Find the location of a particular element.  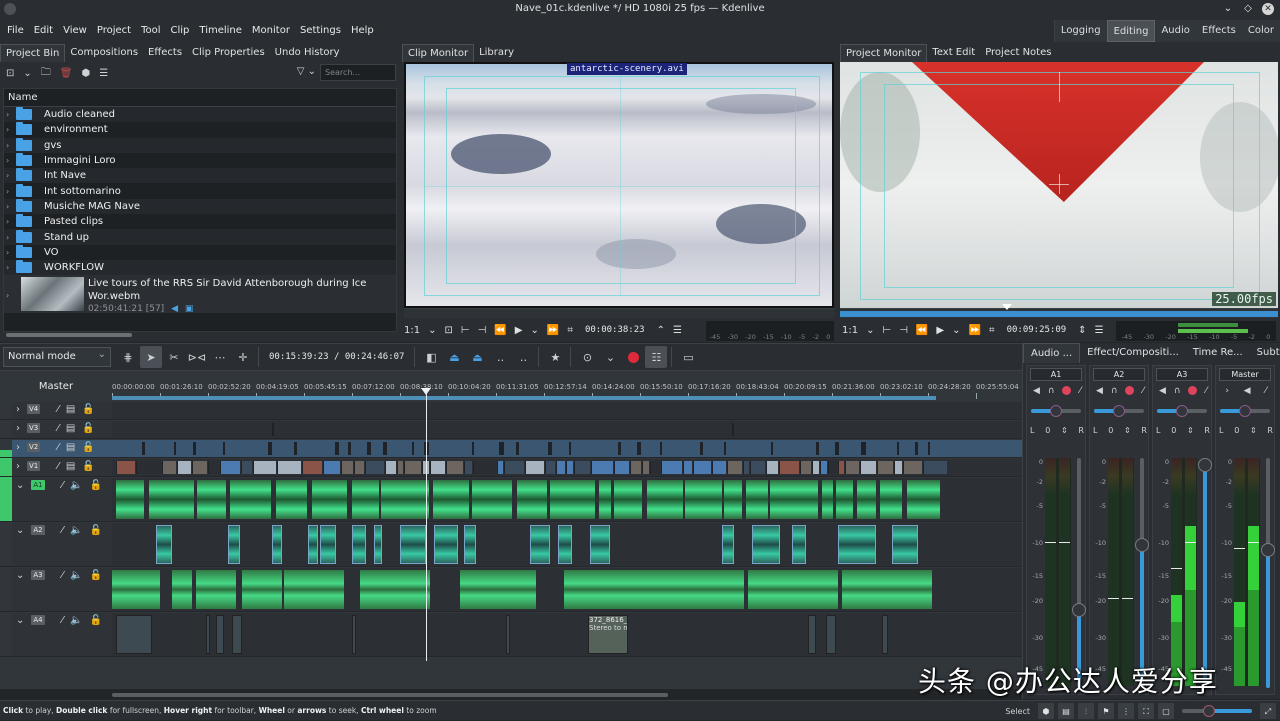

solo-headphones-icon: ∩ is located at coordinates (1114, 391).